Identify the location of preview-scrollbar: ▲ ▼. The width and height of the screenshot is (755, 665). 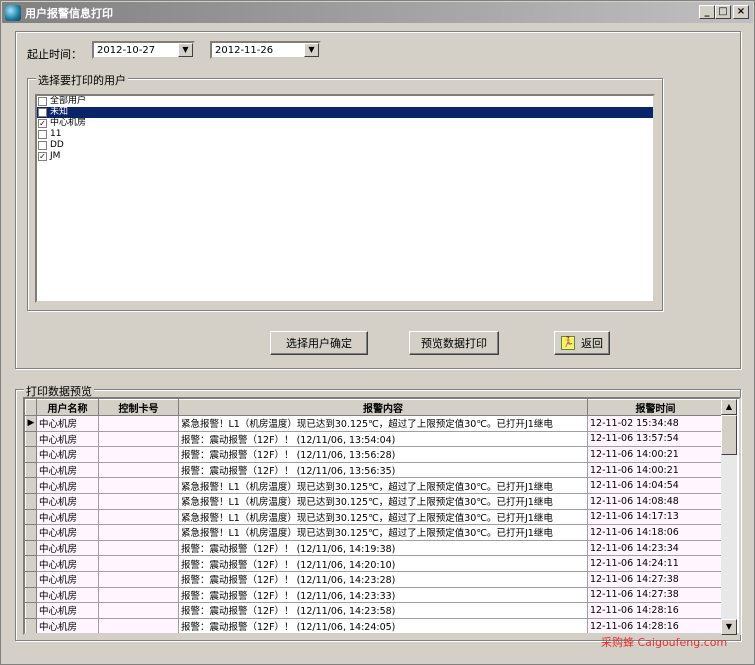
(729, 517).